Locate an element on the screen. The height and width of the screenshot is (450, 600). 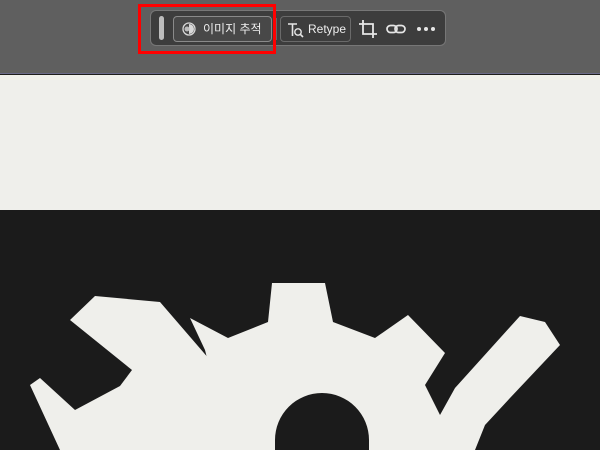
highlight-box is located at coordinates (207, 29).